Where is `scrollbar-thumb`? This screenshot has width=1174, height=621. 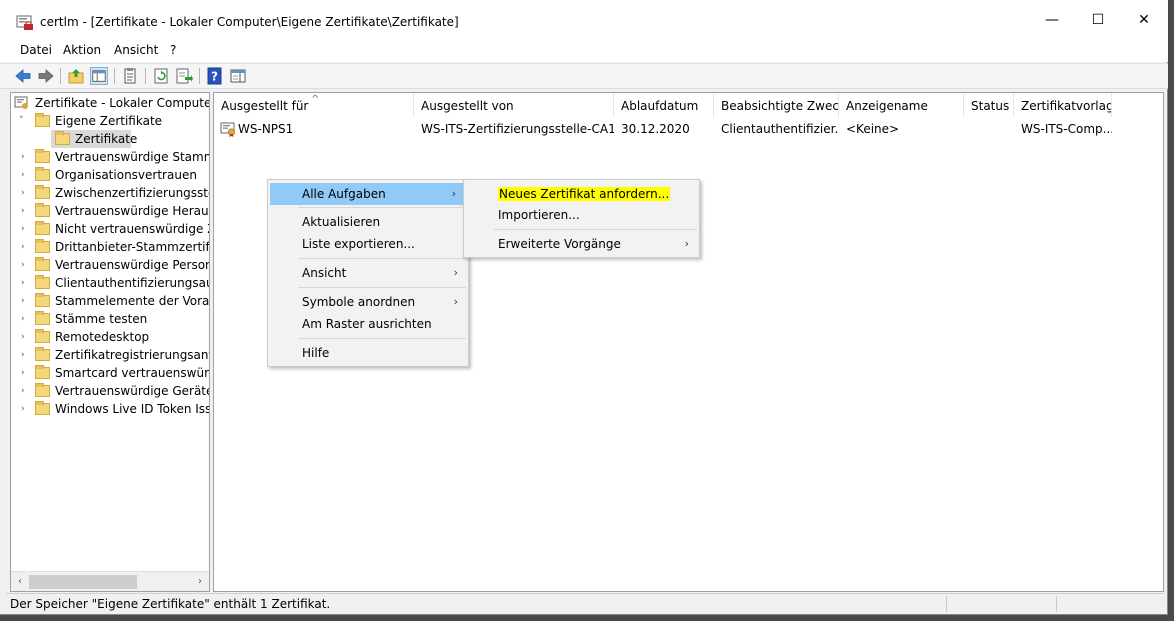 scrollbar-thumb is located at coordinates (83, 582).